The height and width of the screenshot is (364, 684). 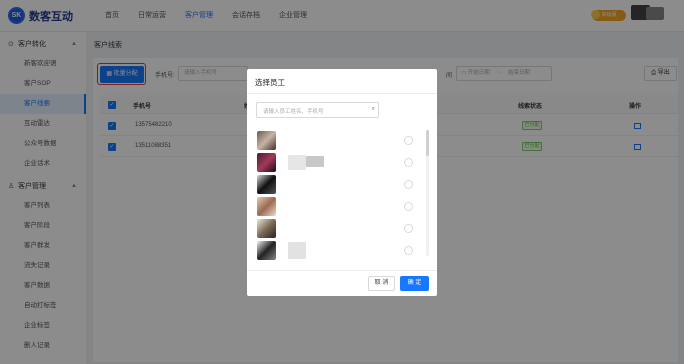 I want to click on employee-search-input: 请输入员工姓名、手机号 ⌕, so click(x=317, y=110).